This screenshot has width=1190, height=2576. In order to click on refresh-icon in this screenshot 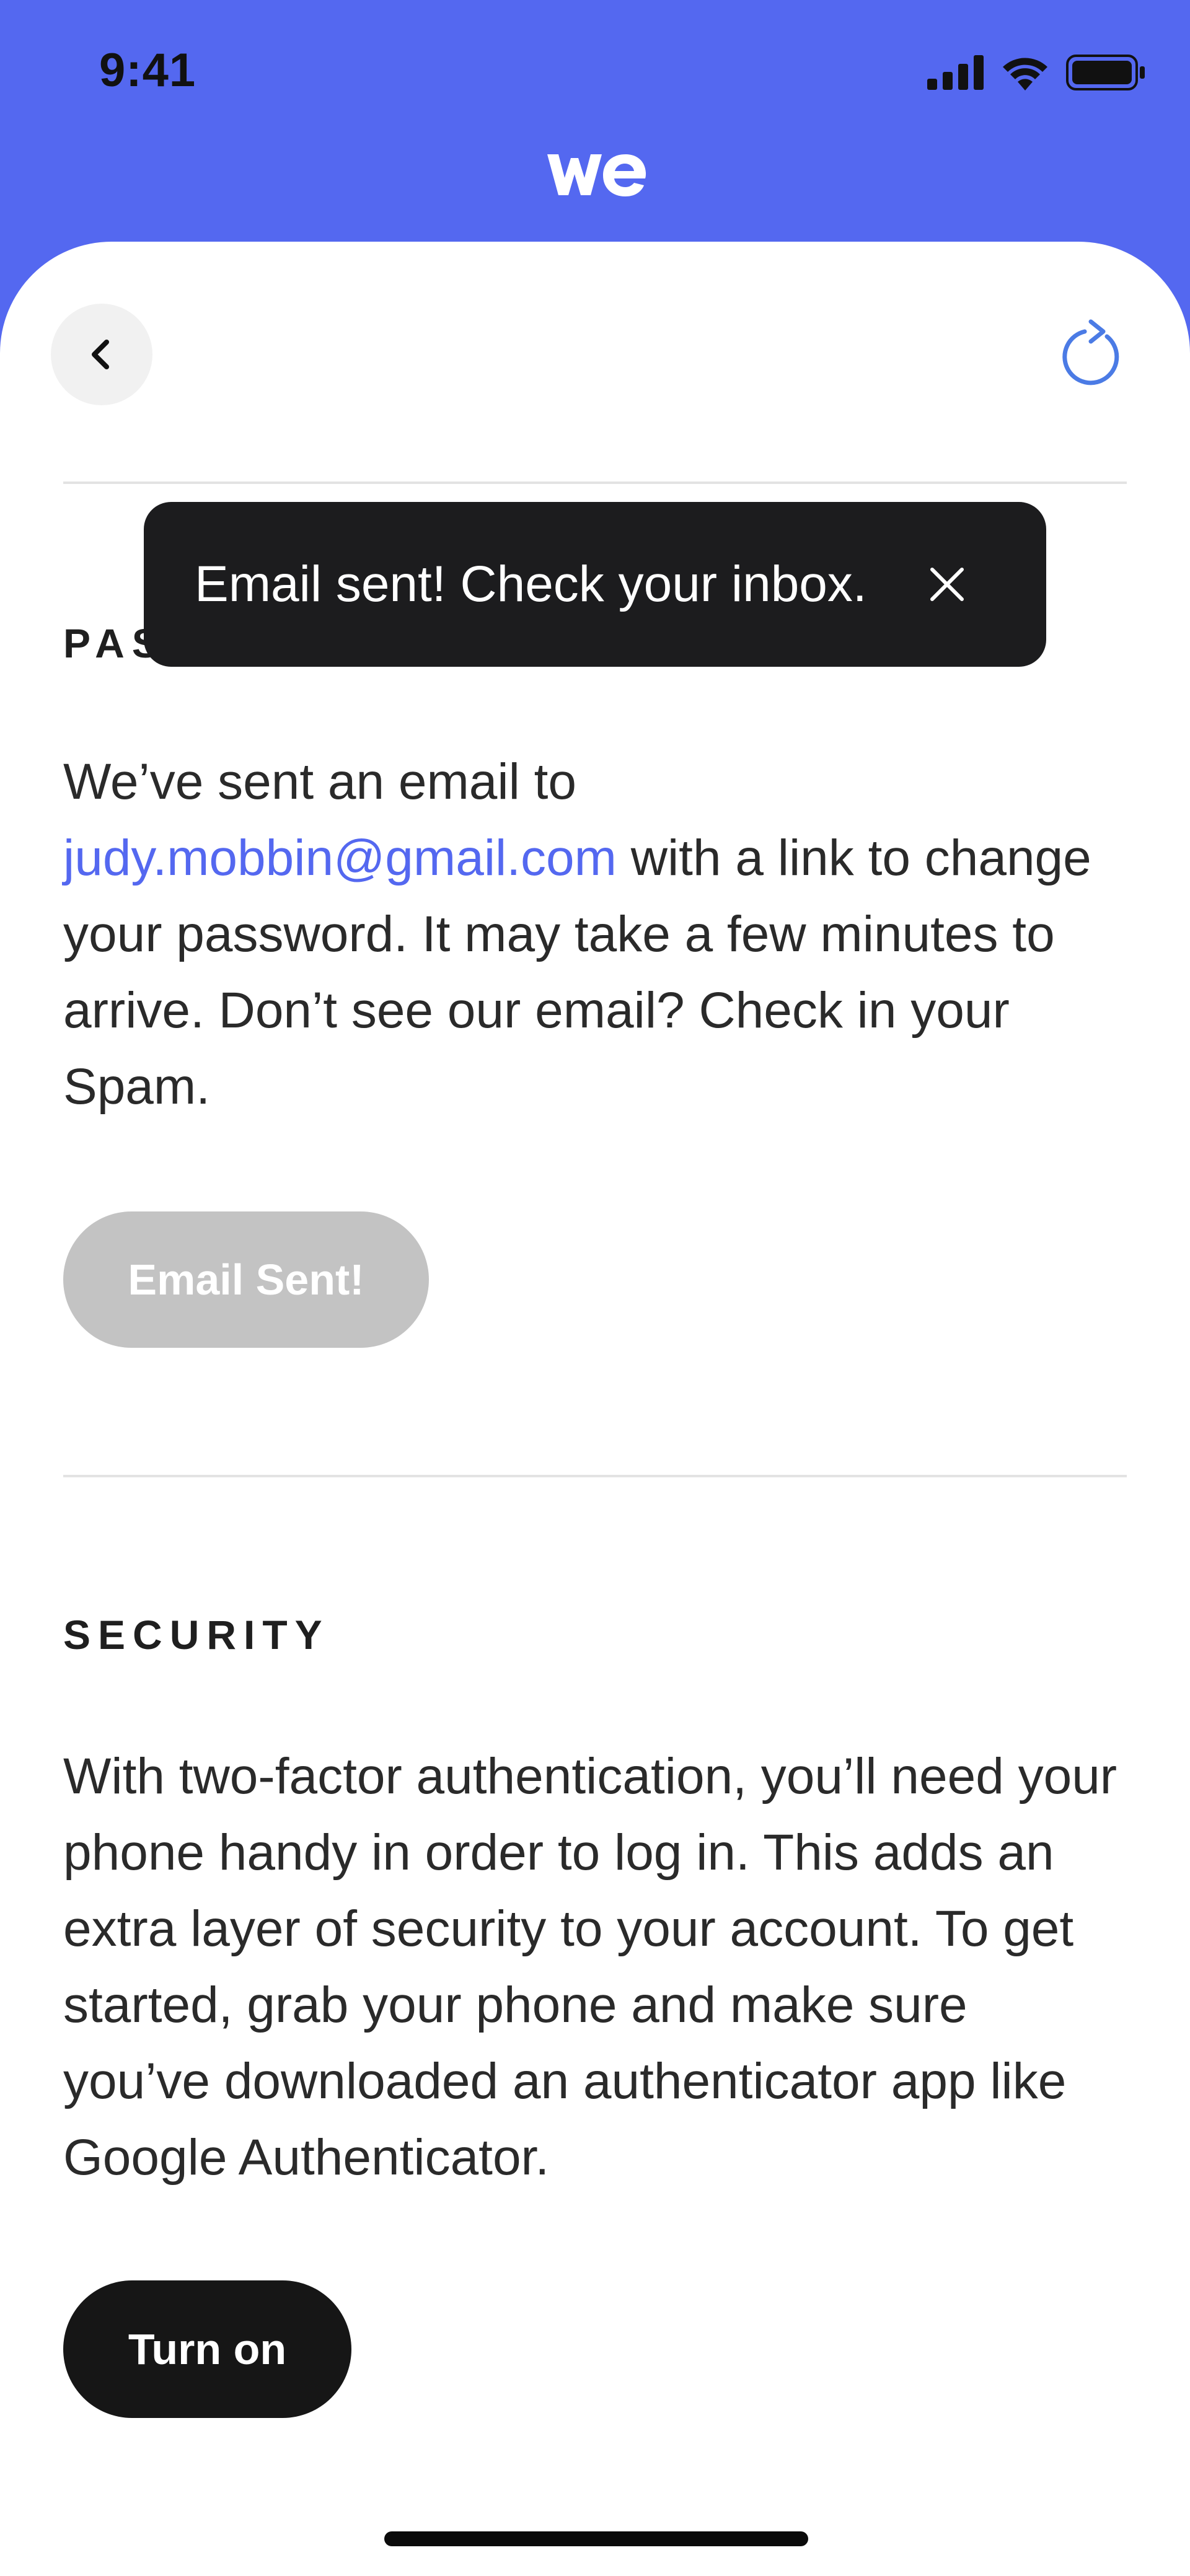, I will do `click(1090, 352)`.